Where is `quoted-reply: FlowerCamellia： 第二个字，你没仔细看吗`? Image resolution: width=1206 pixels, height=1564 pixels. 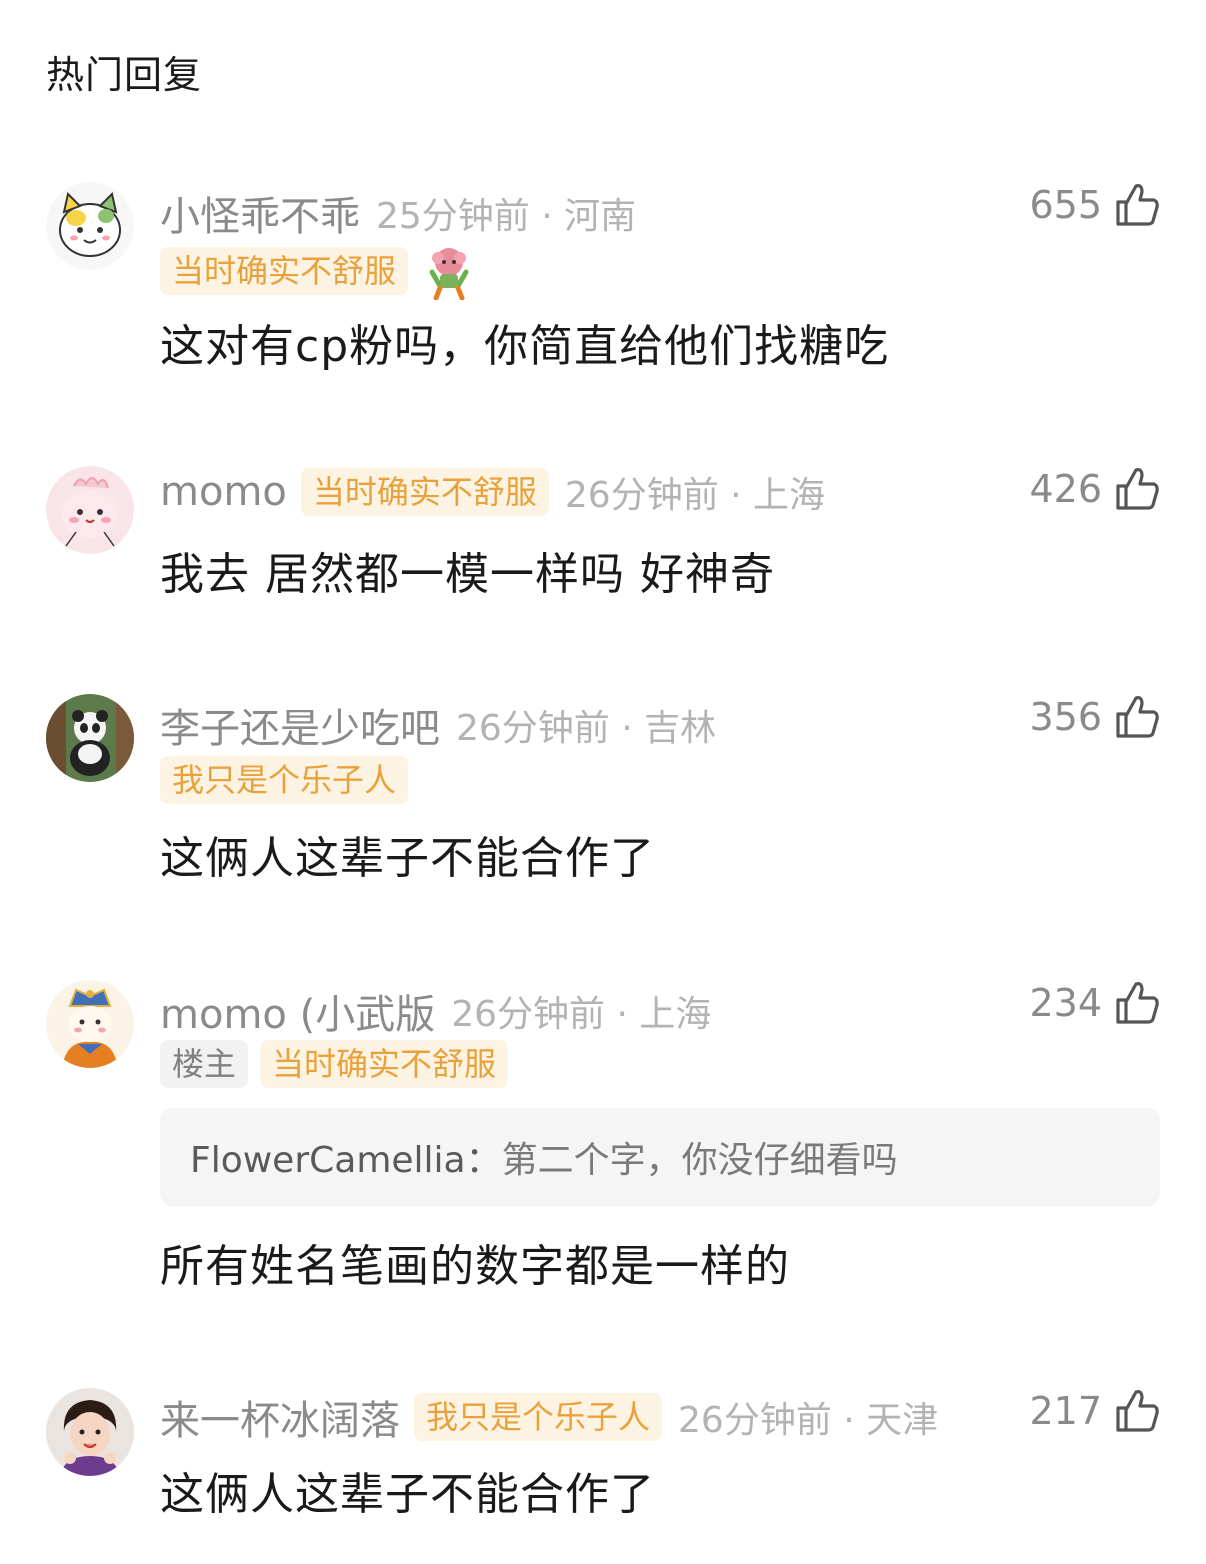
quoted-reply: FlowerCamellia： 第二个字，你没仔细看吗 is located at coordinates (660, 1157).